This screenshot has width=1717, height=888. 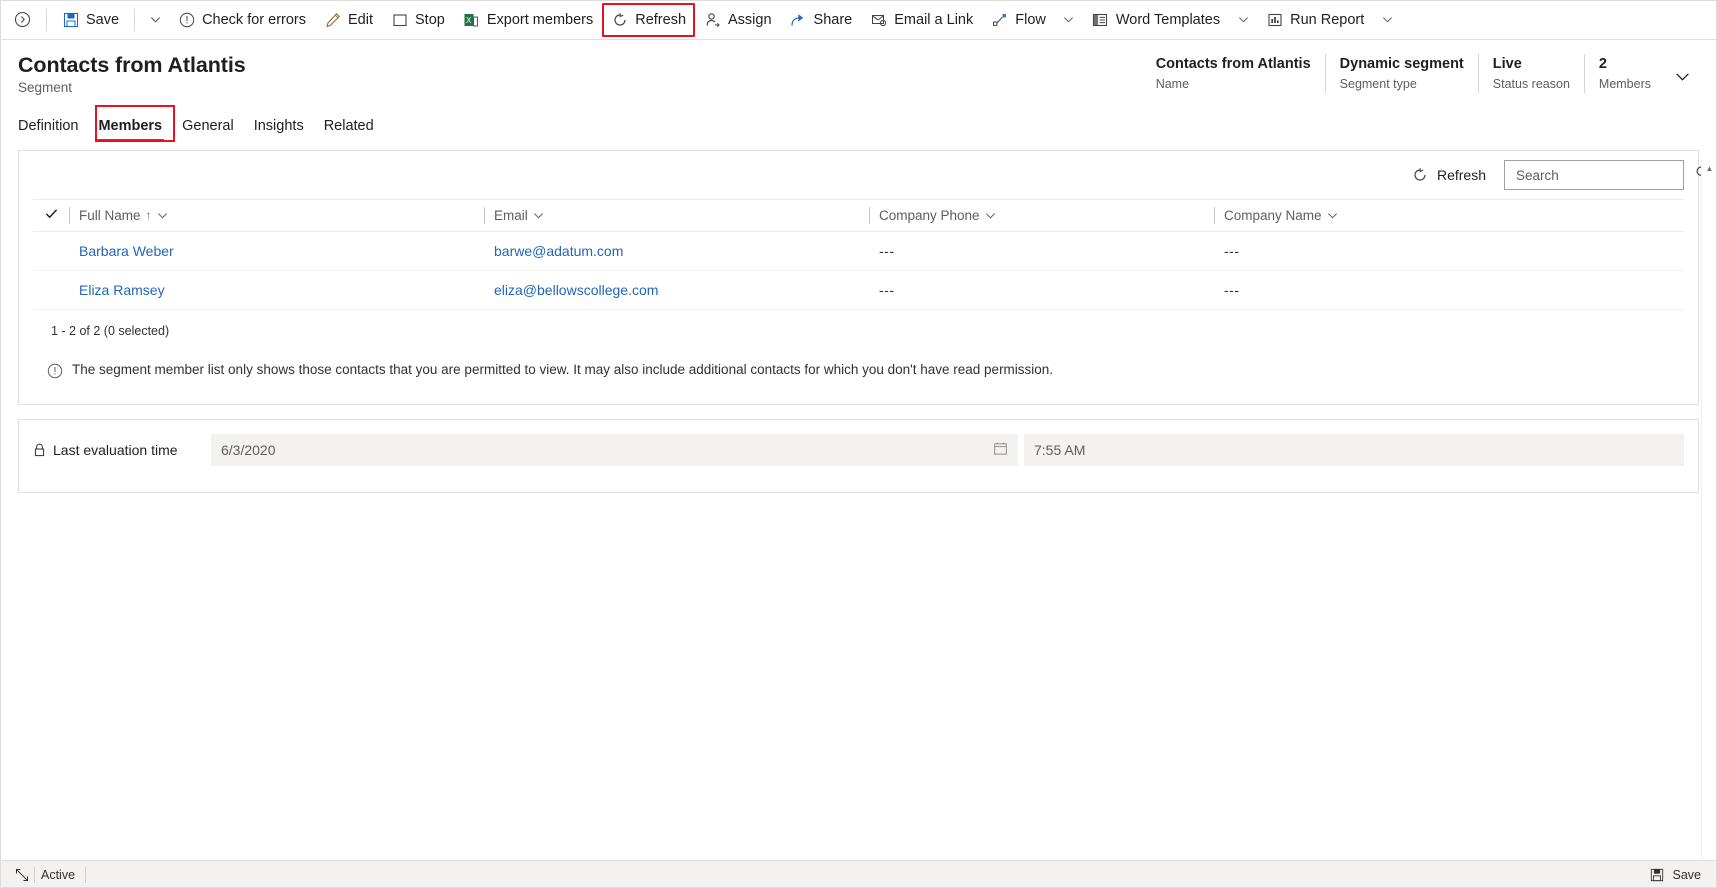 I want to click on header-field-members: 2 Members, so click(x=1624, y=73).